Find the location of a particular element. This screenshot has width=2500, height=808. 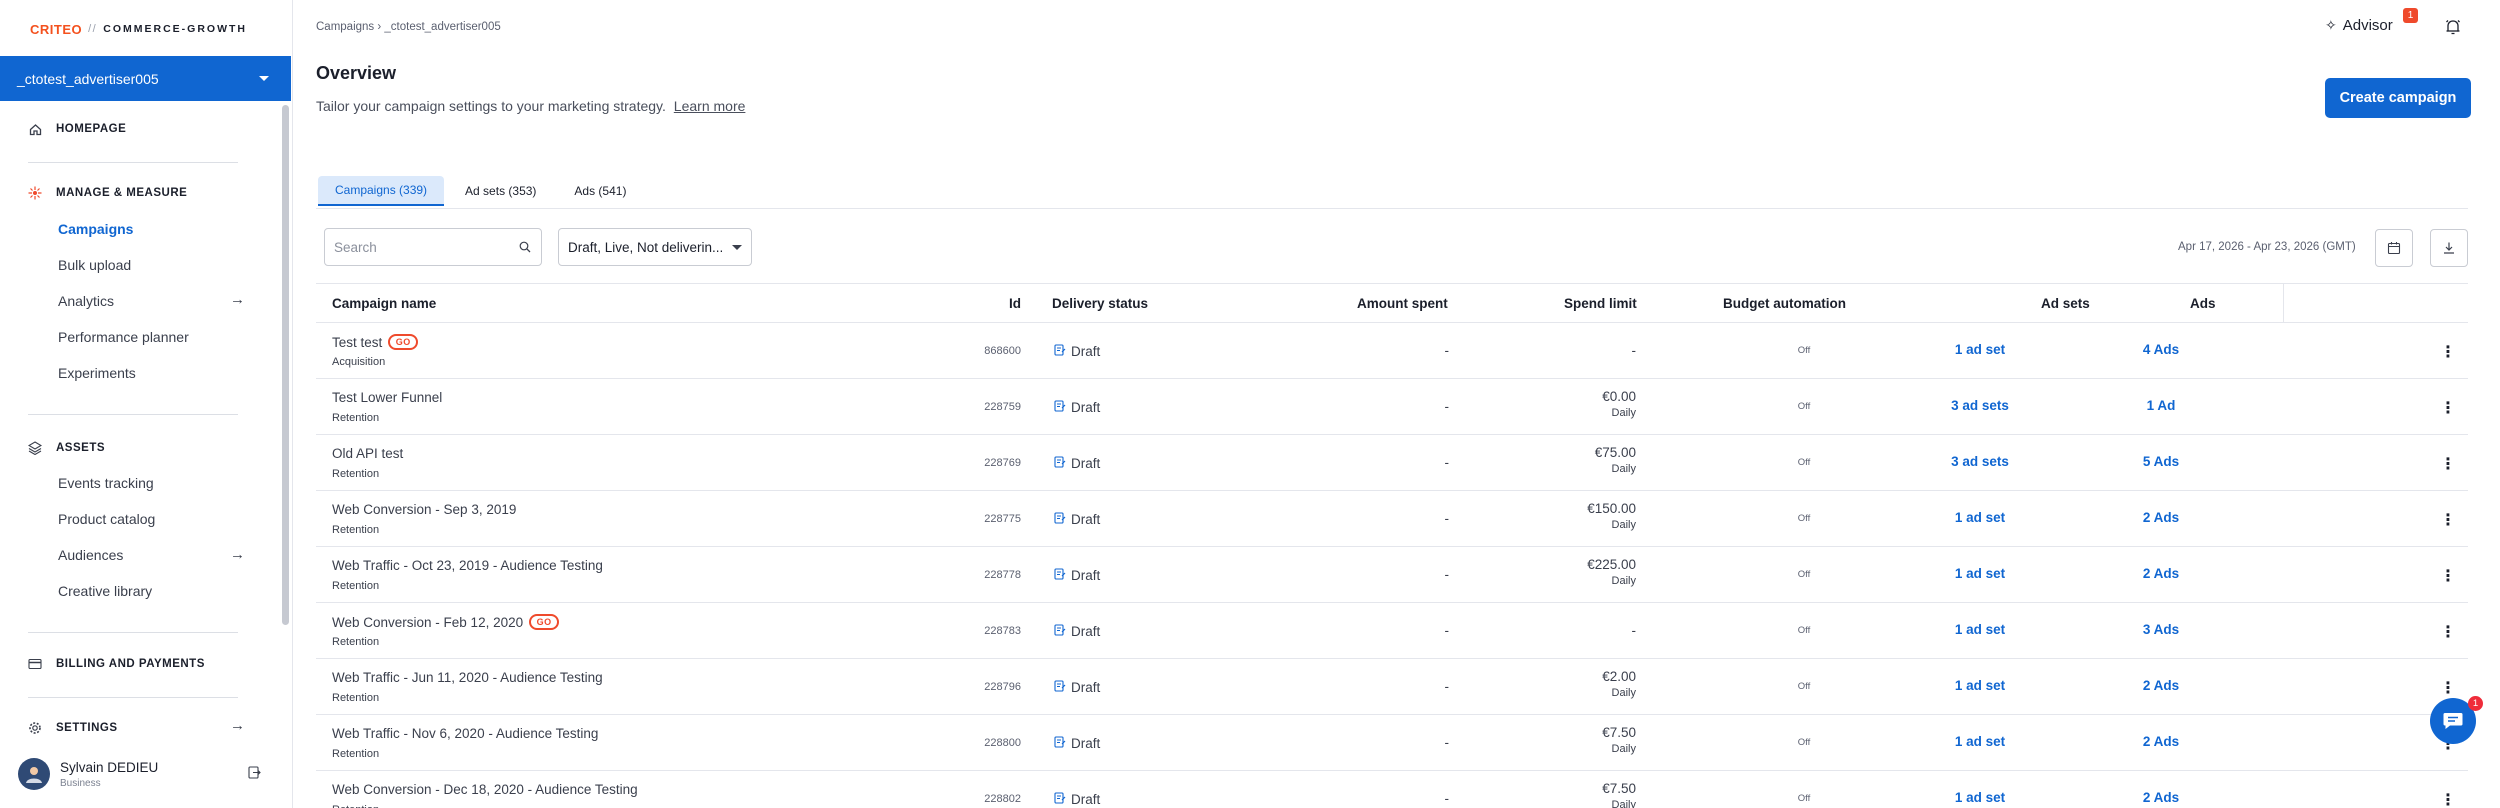

sidebar-item-analytics: Analytics is located at coordinates (86, 301).